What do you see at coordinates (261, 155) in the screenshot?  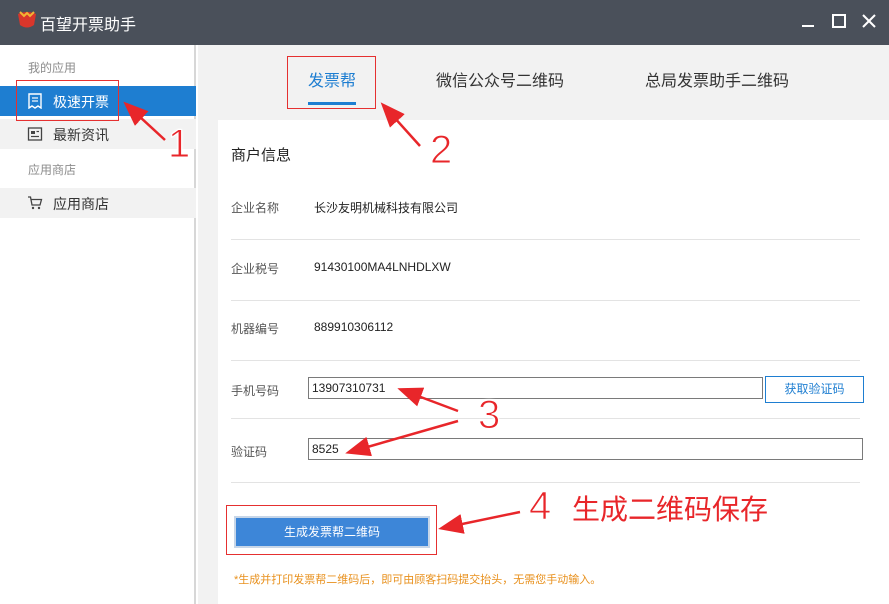 I see `section-title: 商户信息` at bounding box center [261, 155].